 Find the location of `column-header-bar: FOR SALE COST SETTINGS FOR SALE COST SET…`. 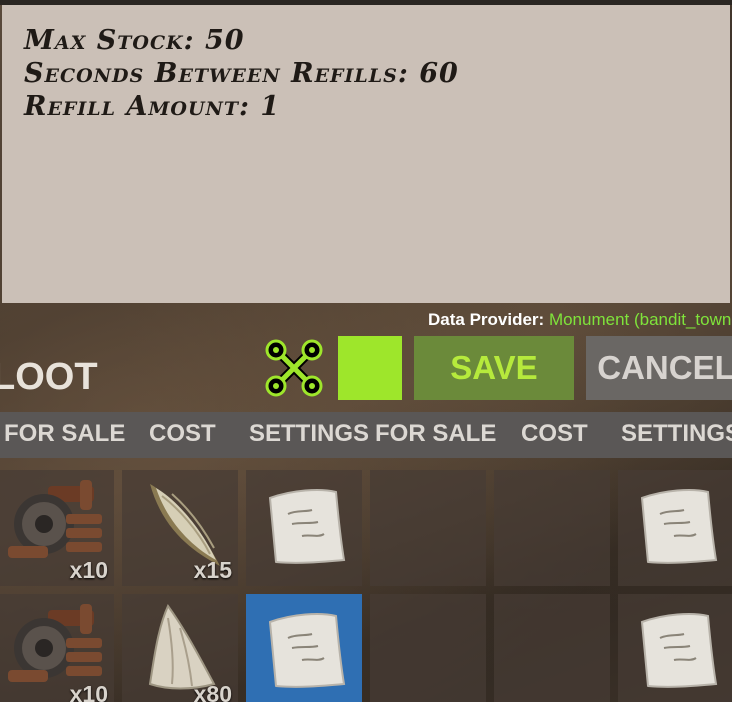

column-header-bar: FOR SALE COST SETTINGS FOR SALE COST SET… is located at coordinates (366, 435).